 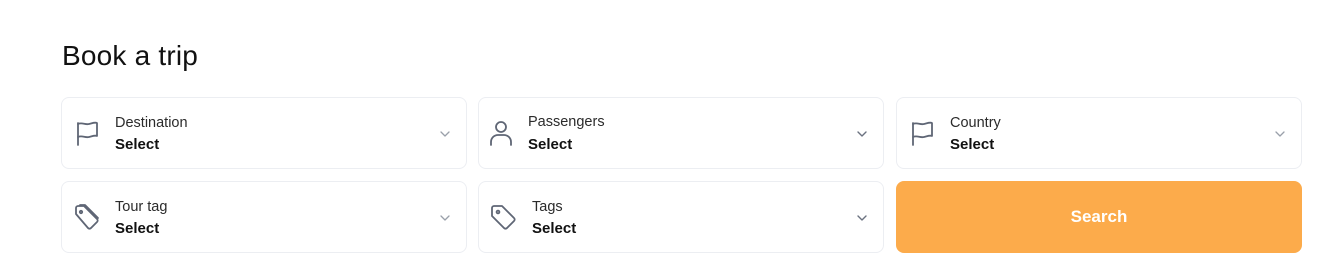 What do you see at coordinates (972, 144) in the screenshot?
I see `country-value: Select` at bounding box center [972, 144].